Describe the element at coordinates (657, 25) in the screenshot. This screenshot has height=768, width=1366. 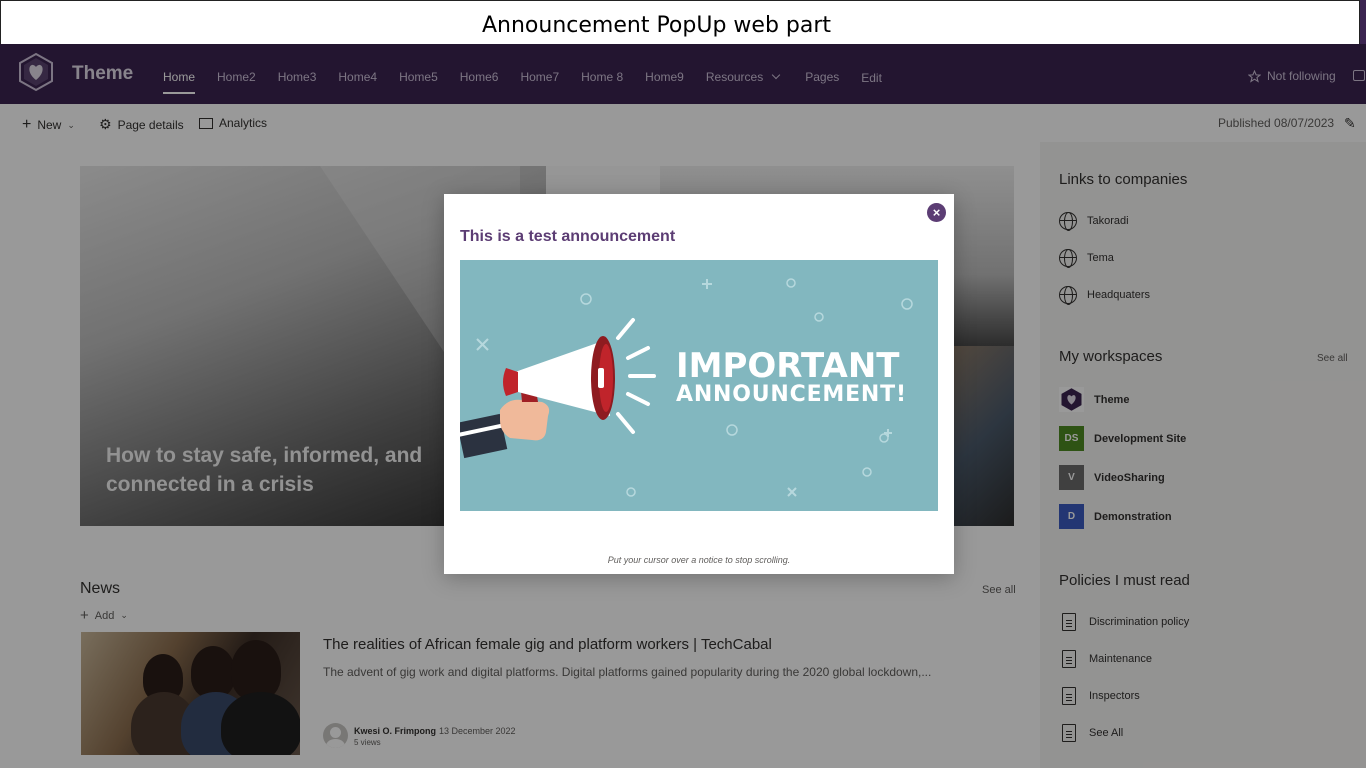
I see `banner-title: Announcement PopUp web part` at that location.